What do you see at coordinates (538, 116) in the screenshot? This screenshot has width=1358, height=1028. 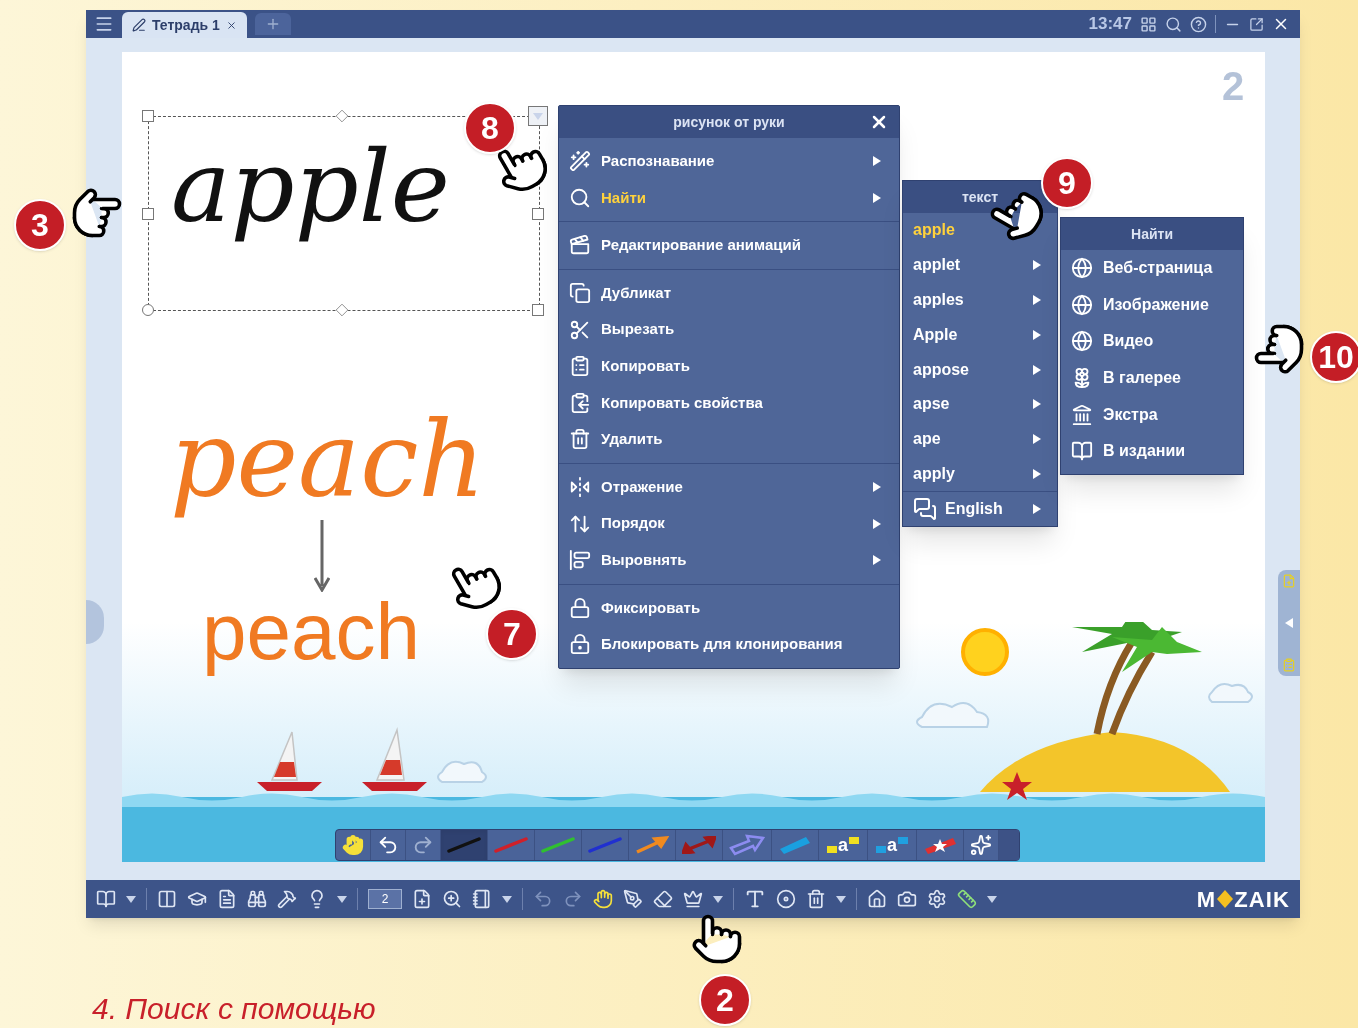 I see `object-menu-button` at bounding box center [538, 116].